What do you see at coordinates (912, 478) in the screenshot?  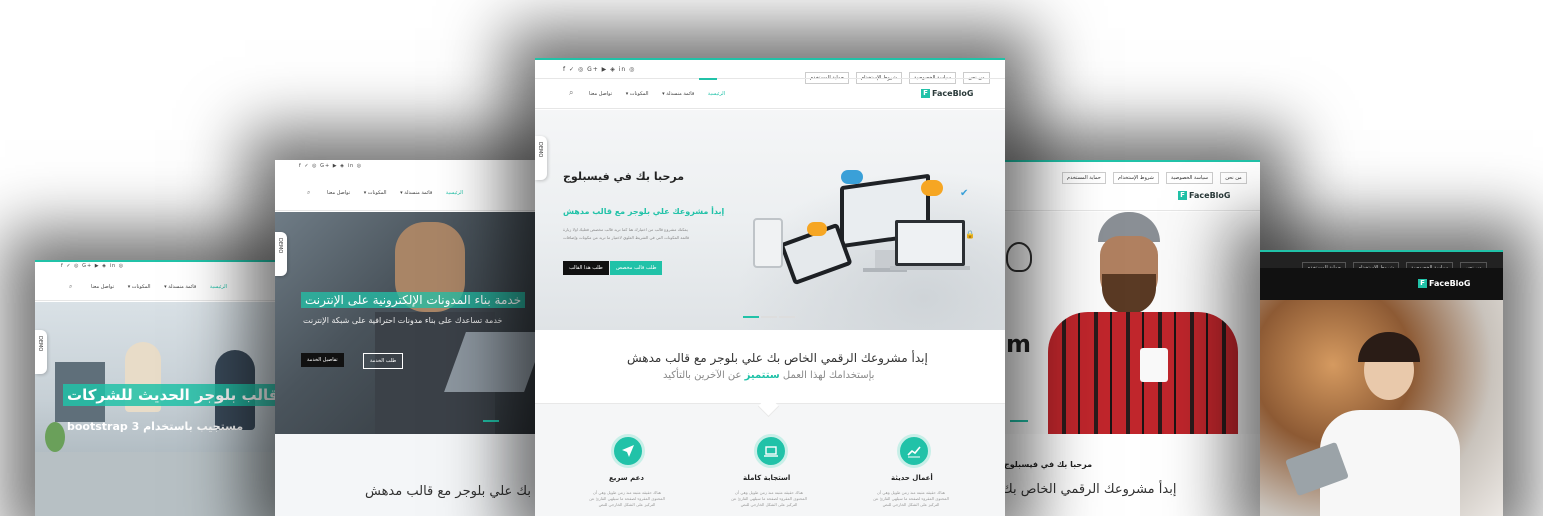 I see `feature-title: أعمال حديثة` at bounding box center [912, 478].